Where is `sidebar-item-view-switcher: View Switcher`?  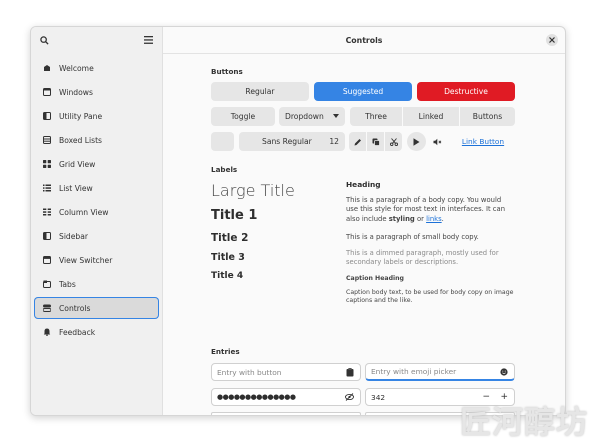
sidebar-item-view-switcher: View Switcher is located at coordinates (96, 260).